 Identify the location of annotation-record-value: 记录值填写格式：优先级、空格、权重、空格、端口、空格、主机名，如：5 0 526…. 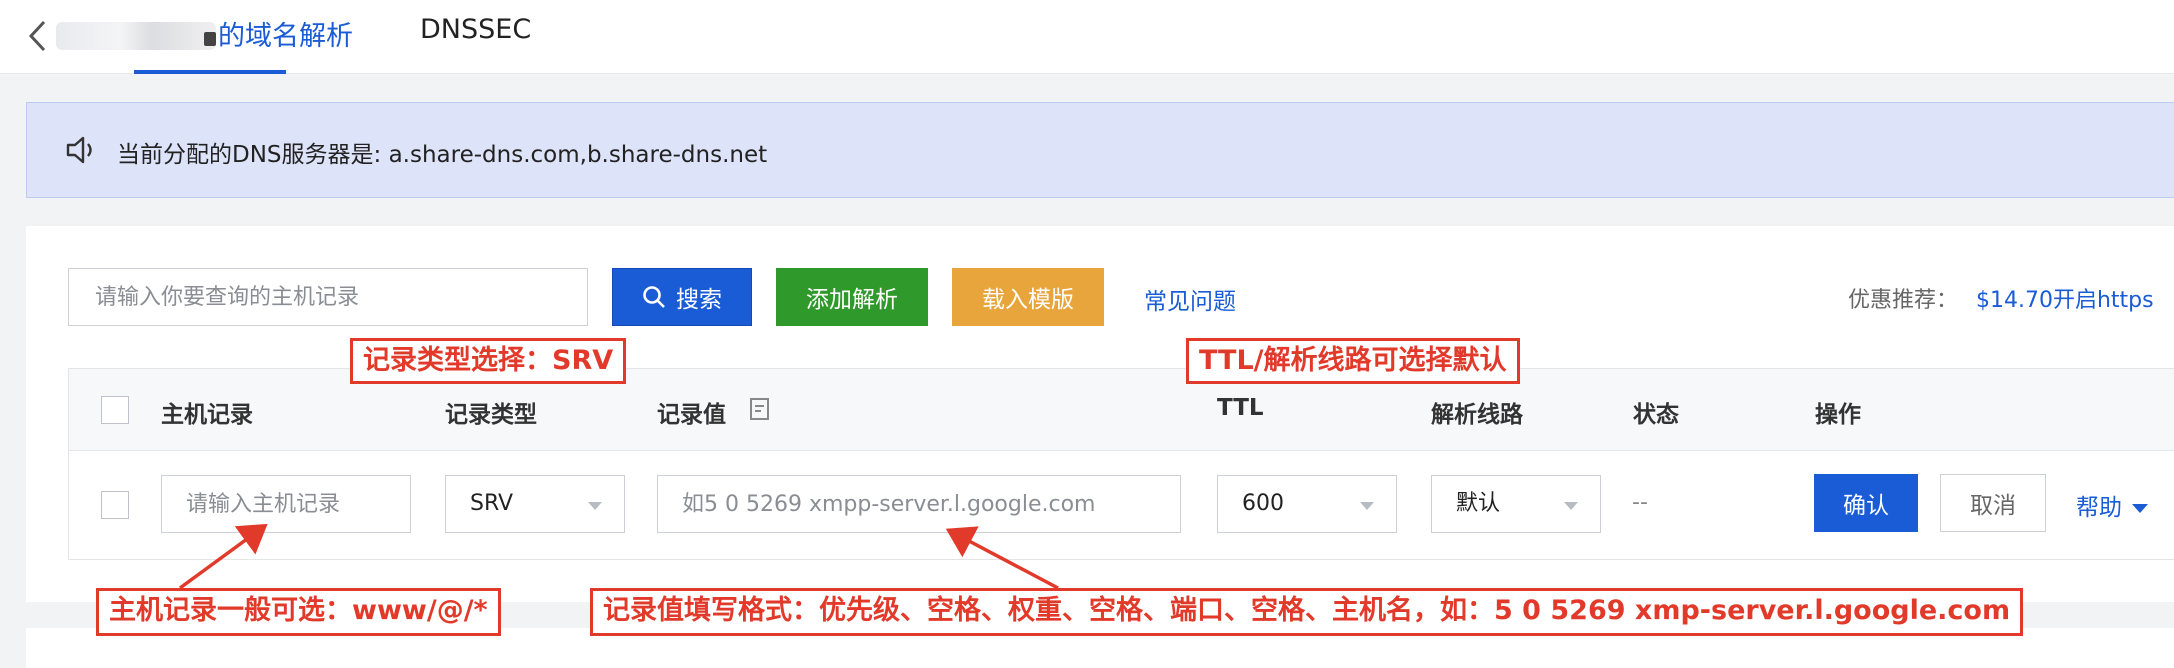
(1307, 612).